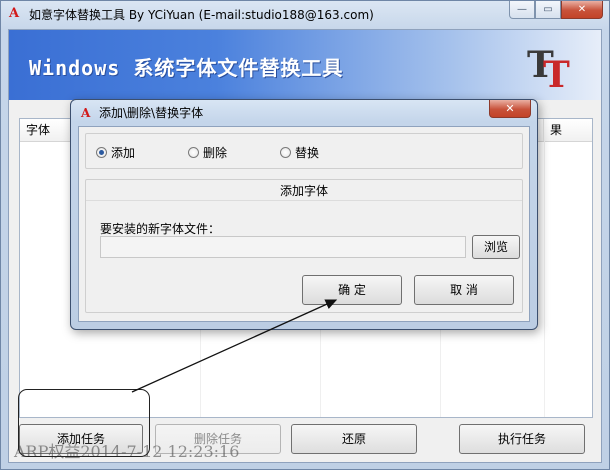 The image size is (610, 470). Describe the element at coordinates (186, 68) in the screenshot. I see `banner-title: Windows 系统字体文件替换工具` at that location.